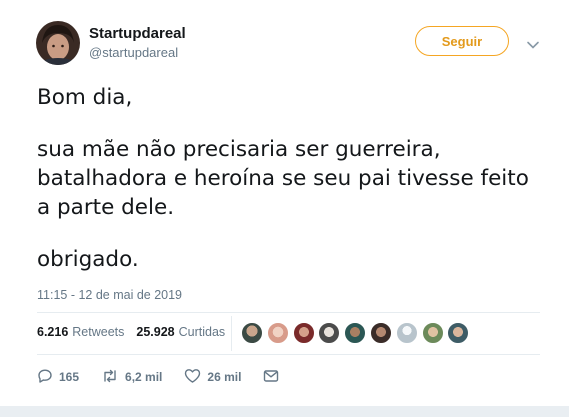 This screenshot has width=569, height=417. I want to click on retweets-stat: 6.216 Retweets, so click(80, 332).